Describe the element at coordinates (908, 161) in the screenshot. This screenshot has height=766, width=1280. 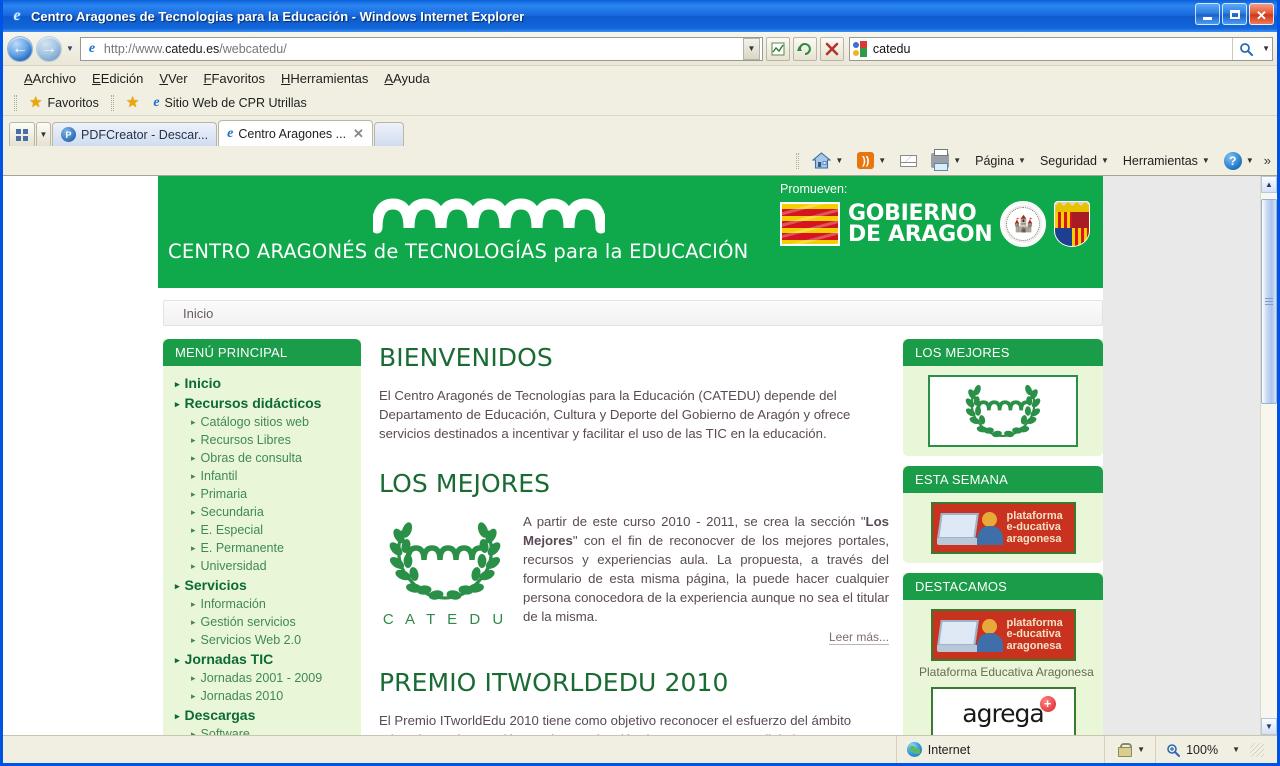
I see `read-mail-button` at that location.